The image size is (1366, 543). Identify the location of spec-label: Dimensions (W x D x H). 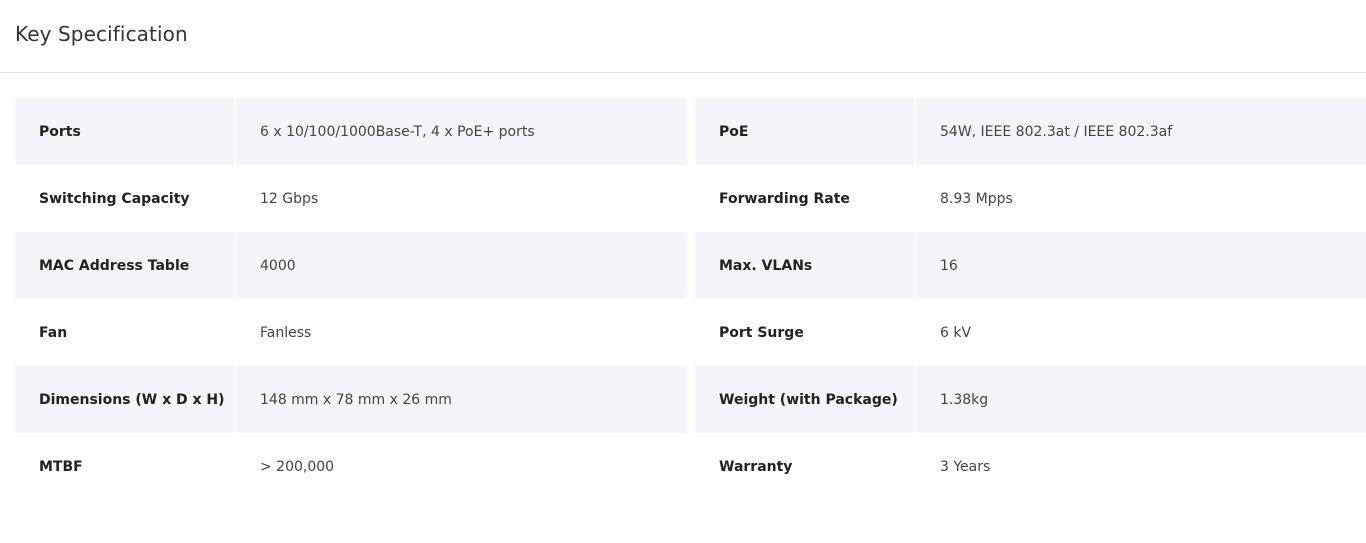
(124, 399).